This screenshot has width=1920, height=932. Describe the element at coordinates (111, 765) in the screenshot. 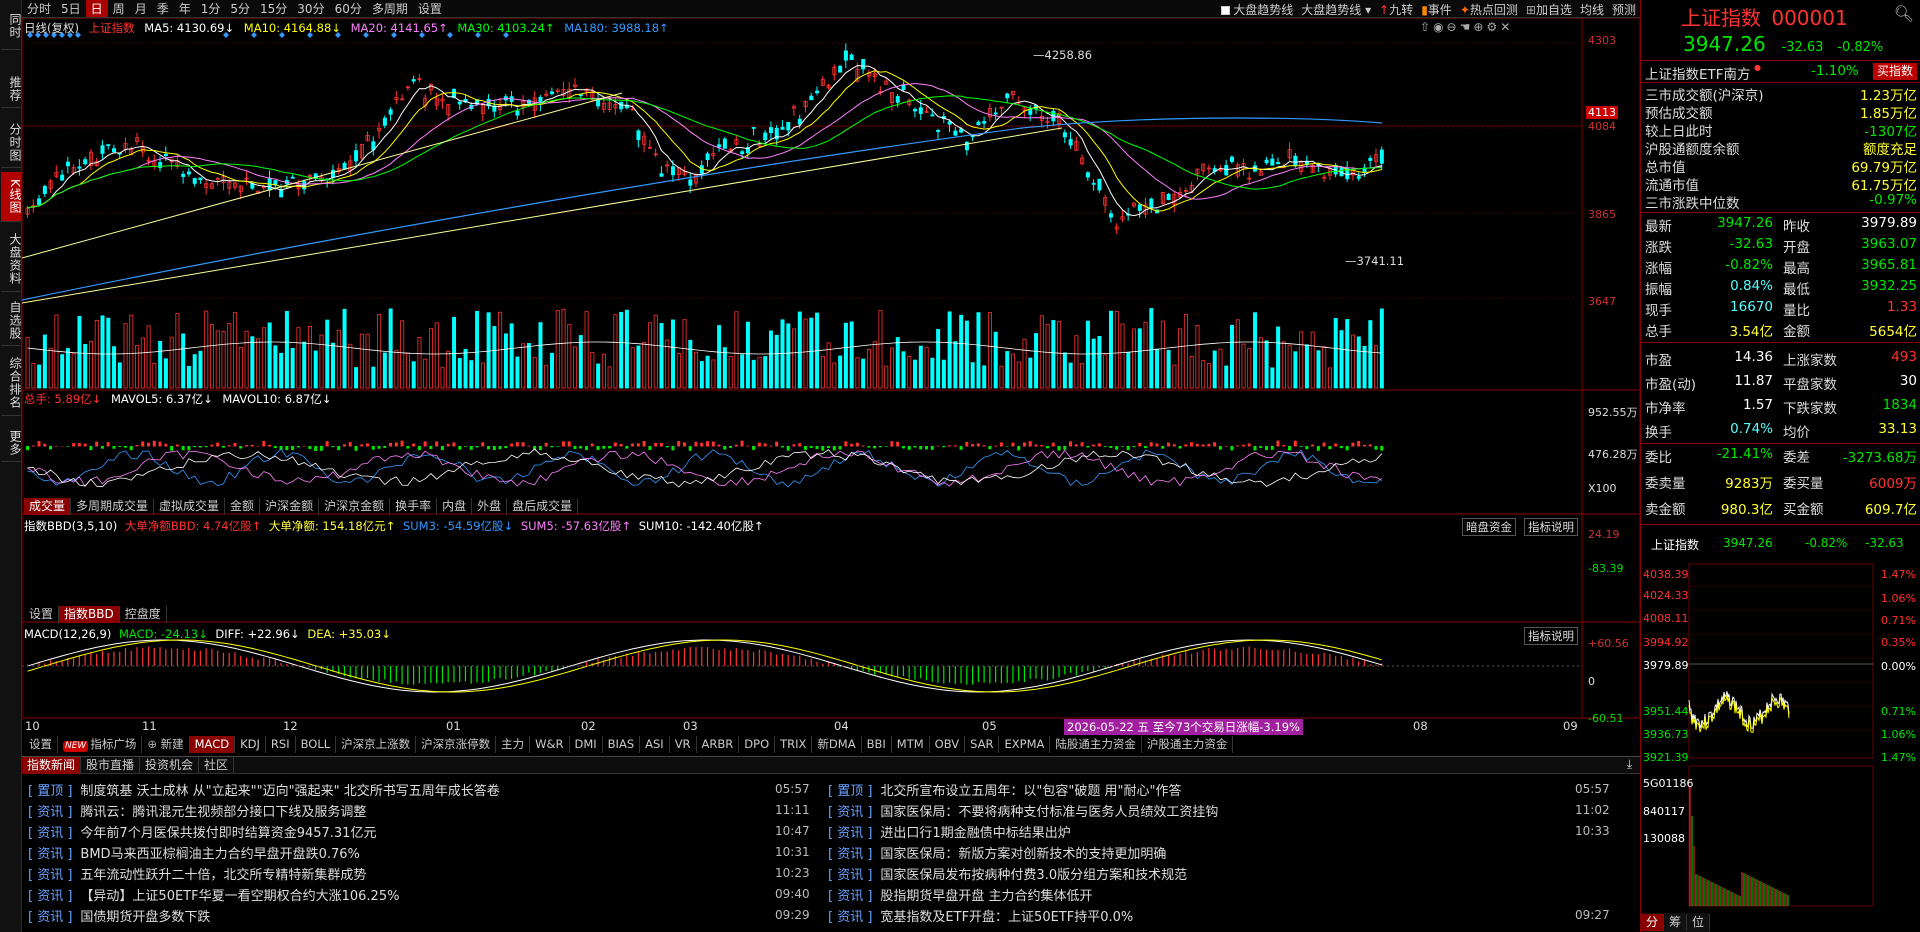

I see `news-tab-1: 股市直播` at that location.